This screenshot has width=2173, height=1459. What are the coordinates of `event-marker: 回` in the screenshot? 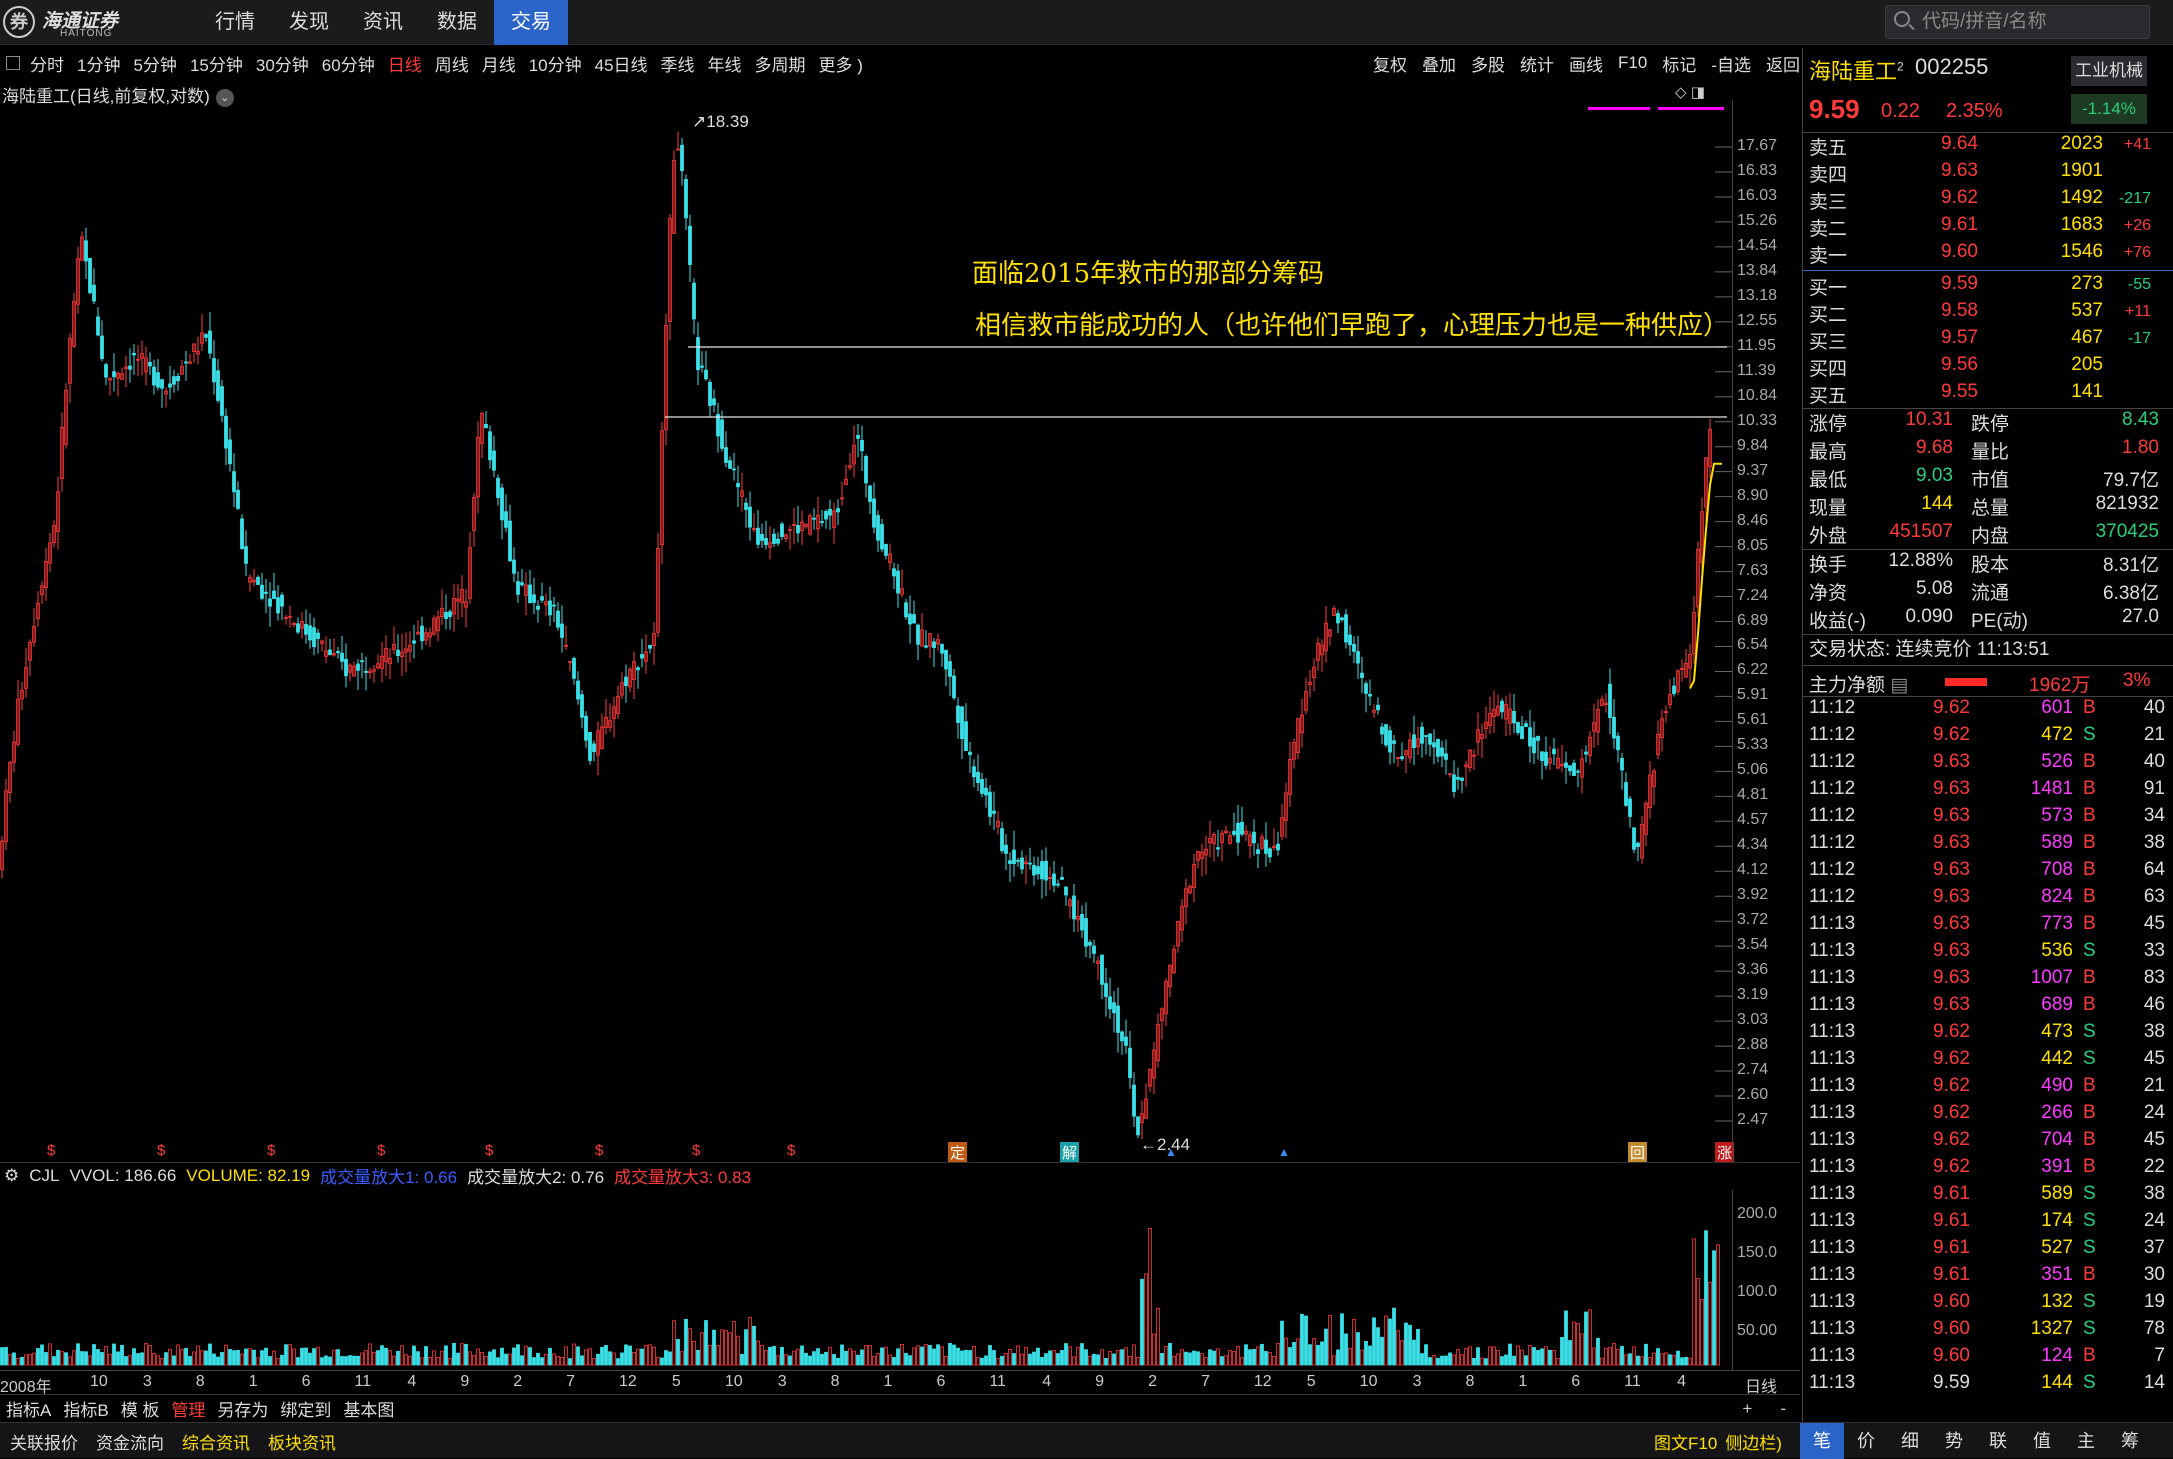 It's located at (1638, 1152).